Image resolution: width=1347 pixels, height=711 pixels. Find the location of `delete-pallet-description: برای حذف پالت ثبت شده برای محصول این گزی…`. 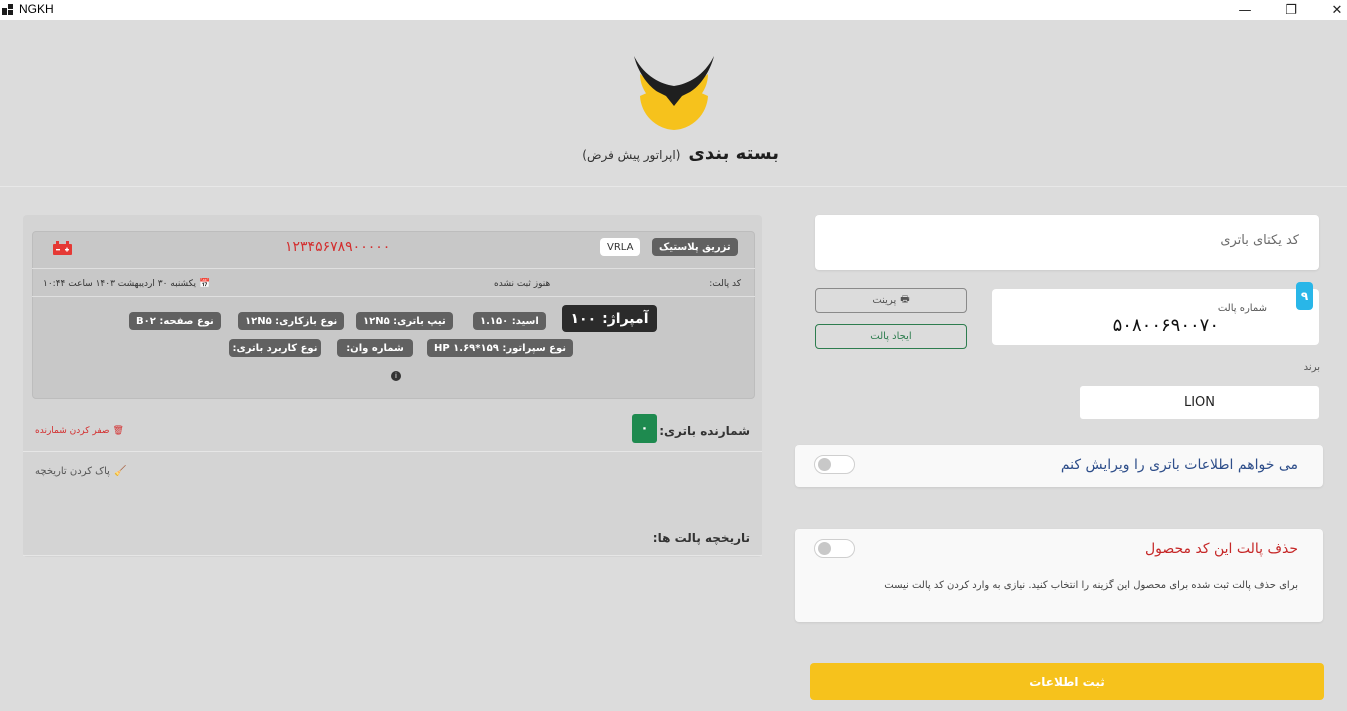

delete-pallet-description: برای حذف پالت ثبت شده برای محصول این گزی… is located at coordinates (1091, 585).